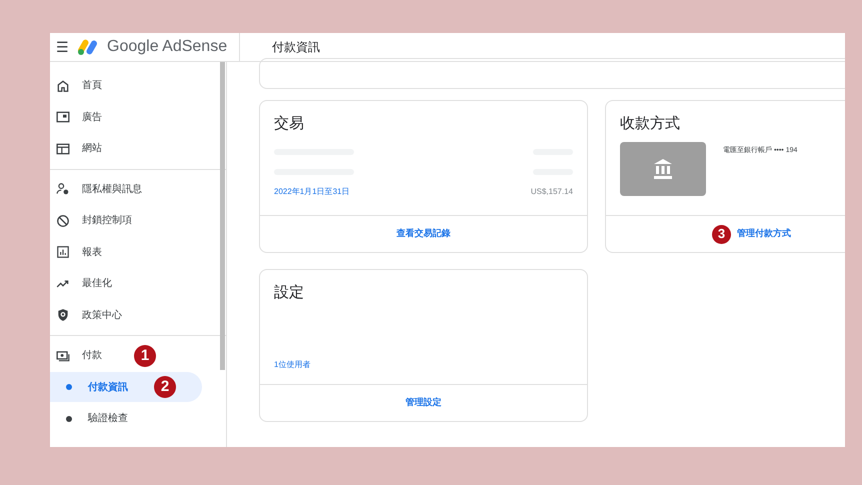  What do you see at coordinates (650, 124) in the screenshot?
I see `card-title: 收款方式` at bounding box center [650, 124].